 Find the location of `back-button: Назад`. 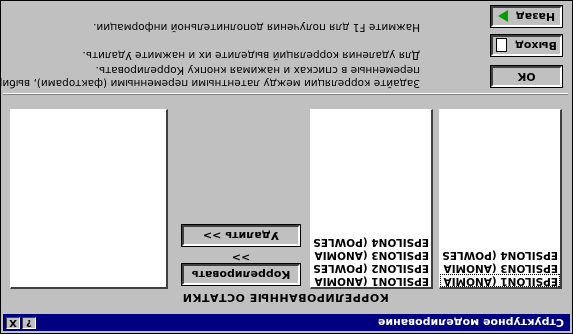

back-button: Назад is located at coordinates (526, 16).